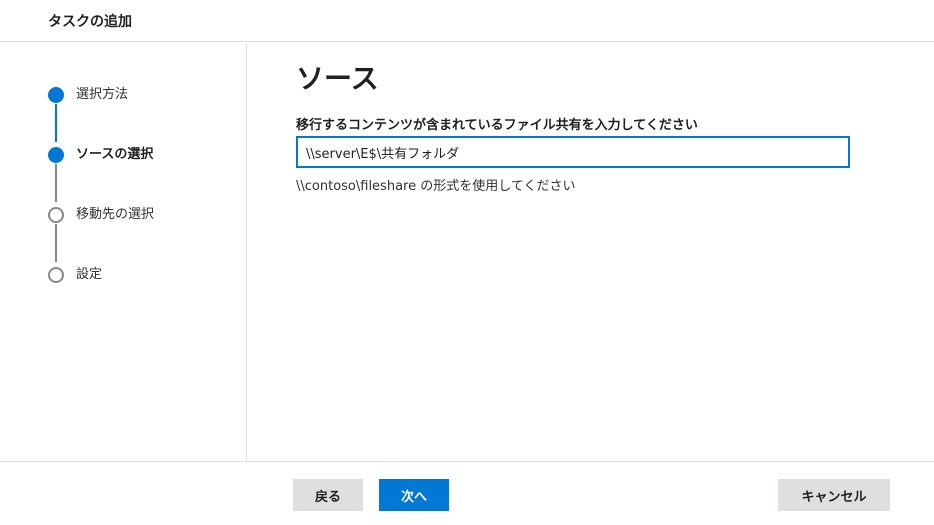 This screenshot has height=525, width=934. What do you see at coordinates (573, 152) in the screenshot?
I see `file-share-path-input` at bounding box center [573, 152].